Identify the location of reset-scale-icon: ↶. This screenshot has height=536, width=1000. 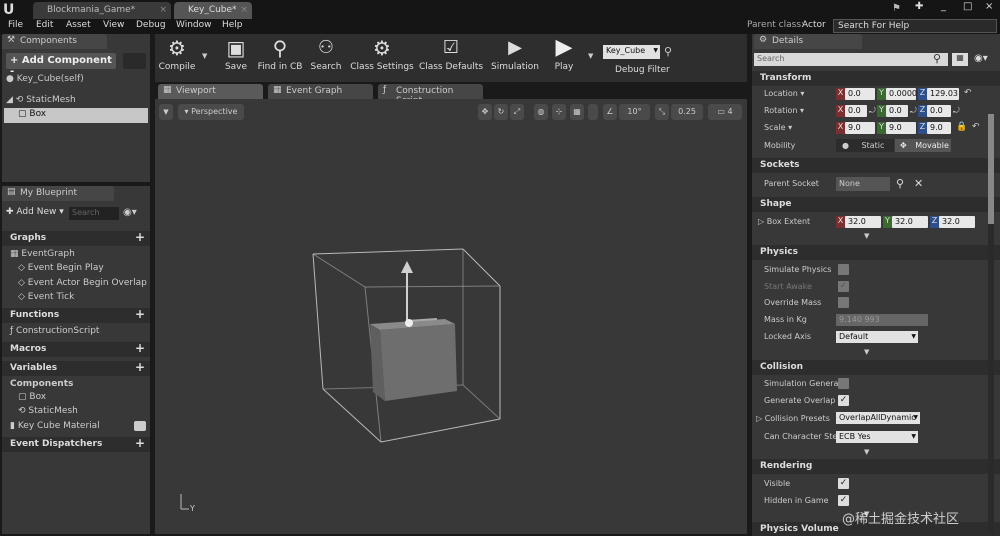
(976, 127).